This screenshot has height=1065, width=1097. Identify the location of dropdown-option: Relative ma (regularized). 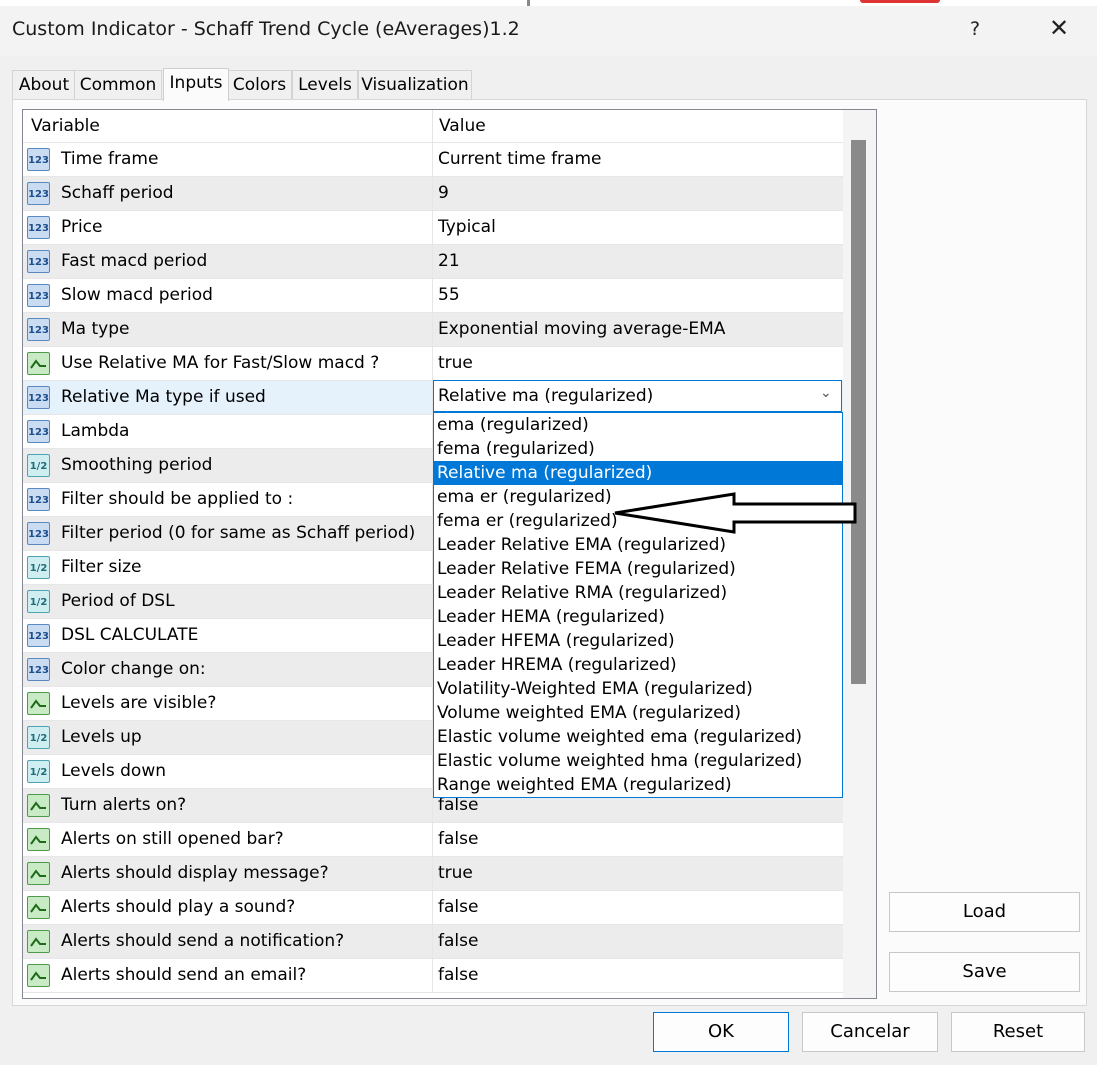
(638, 473).